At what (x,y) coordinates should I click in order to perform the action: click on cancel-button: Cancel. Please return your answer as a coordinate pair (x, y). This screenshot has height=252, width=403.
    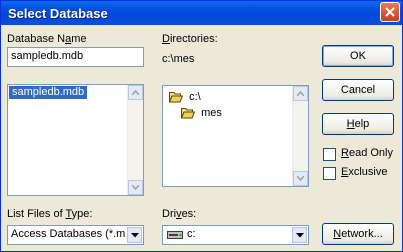
    Looking at the image, I should click on (358, 90).